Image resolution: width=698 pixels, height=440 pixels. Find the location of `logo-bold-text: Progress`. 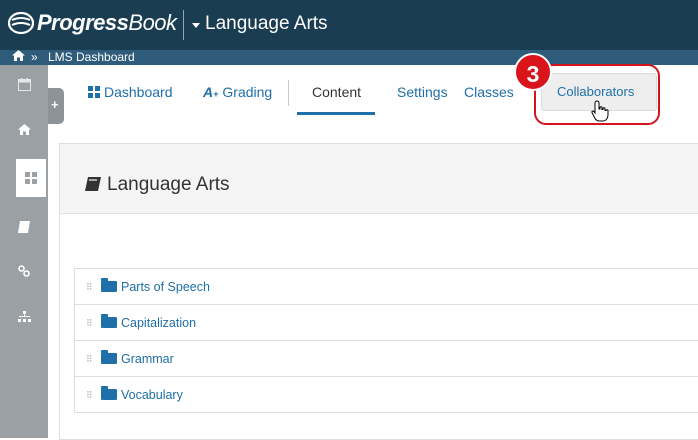

logo-bold-text: Progress is located at coordinates (83, 22).